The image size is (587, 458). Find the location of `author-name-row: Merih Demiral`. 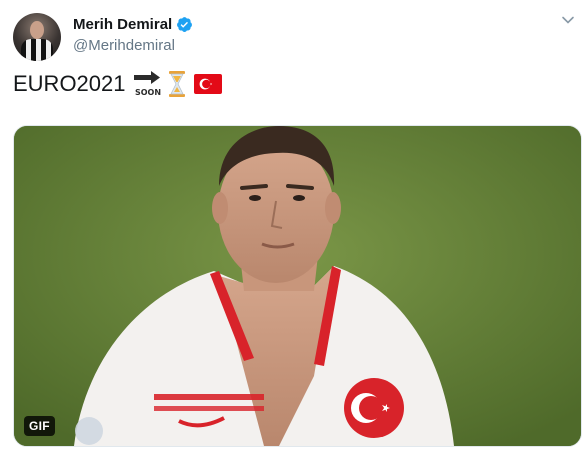

author-name-row: Merih Demiral is located at coordinates (133, 24).